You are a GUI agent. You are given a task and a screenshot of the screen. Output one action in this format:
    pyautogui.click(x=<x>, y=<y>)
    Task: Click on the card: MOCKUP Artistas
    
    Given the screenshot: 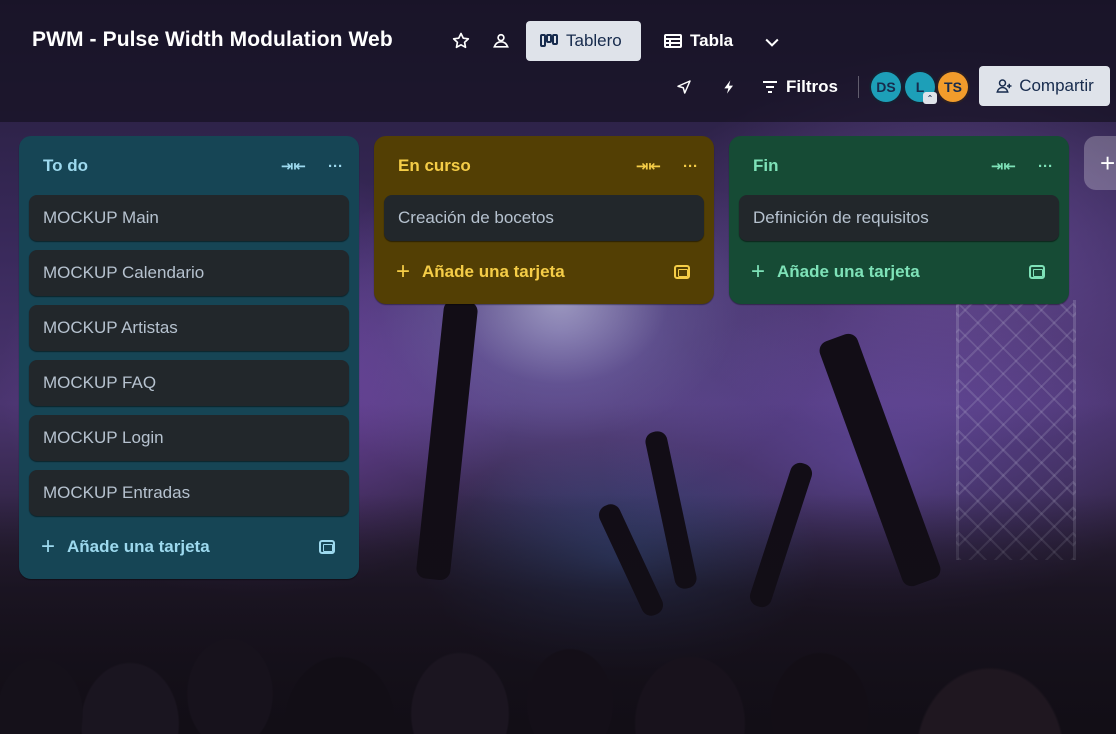 What is the action you would take?
    pyautogui.click(x=189, y=328)
    